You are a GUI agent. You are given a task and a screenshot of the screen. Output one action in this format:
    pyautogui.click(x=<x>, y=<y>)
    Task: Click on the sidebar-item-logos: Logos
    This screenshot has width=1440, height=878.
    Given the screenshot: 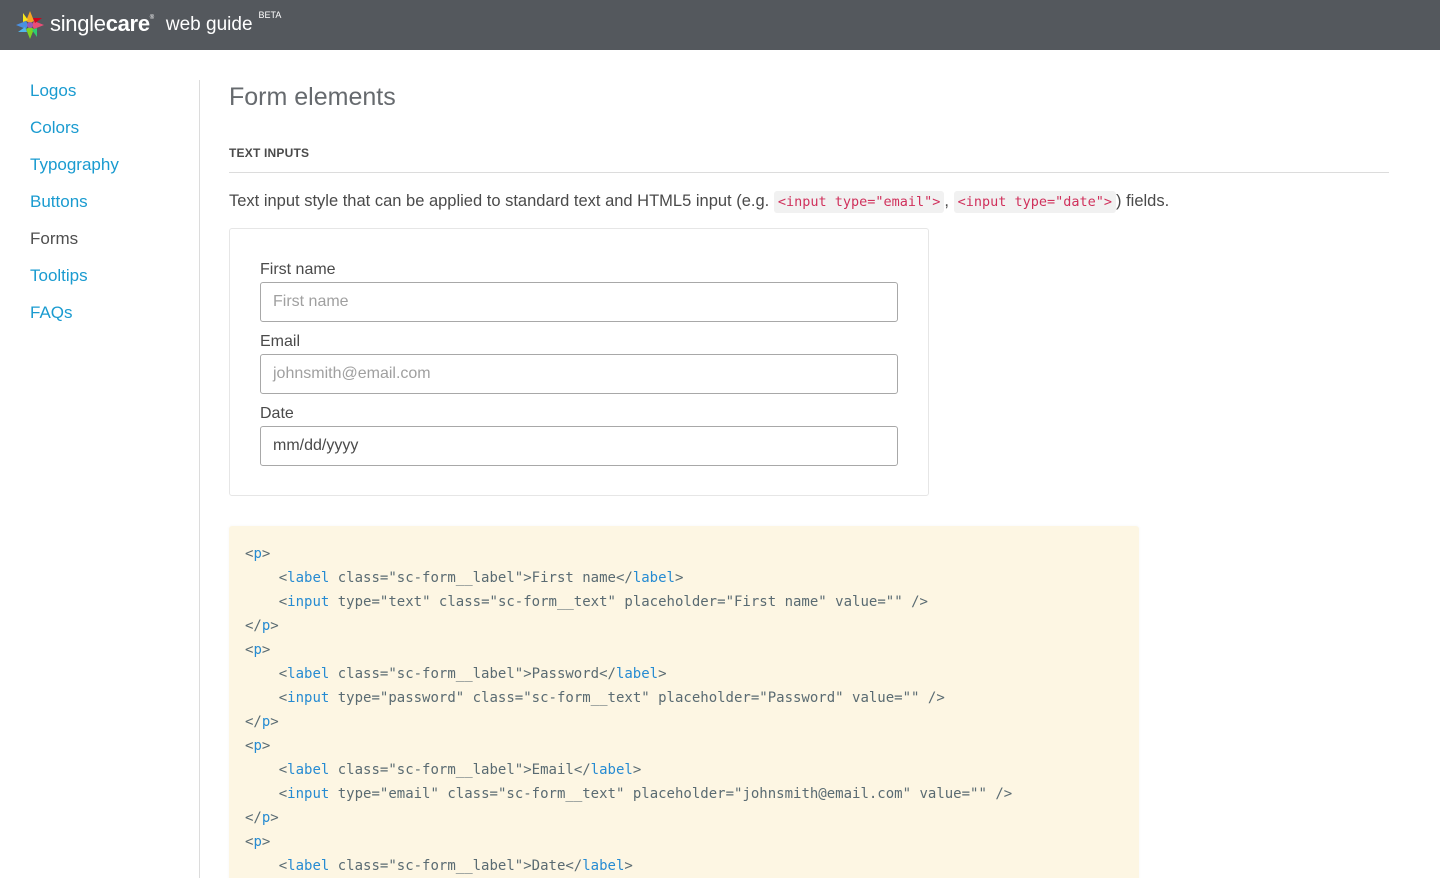 What is the action you would take?
    pyautogui.click(x=110, y=96)
    